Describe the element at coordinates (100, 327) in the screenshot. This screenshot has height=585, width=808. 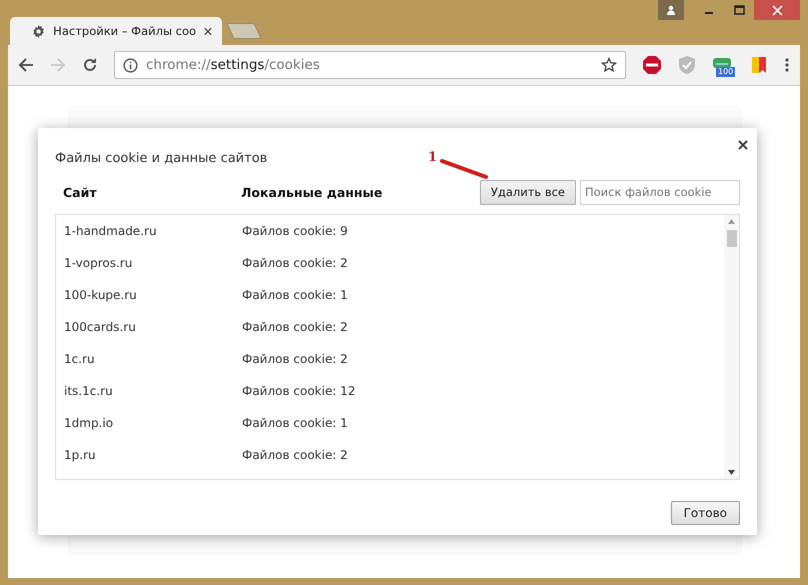
I see `site-name: 100cards.ru` at that location.